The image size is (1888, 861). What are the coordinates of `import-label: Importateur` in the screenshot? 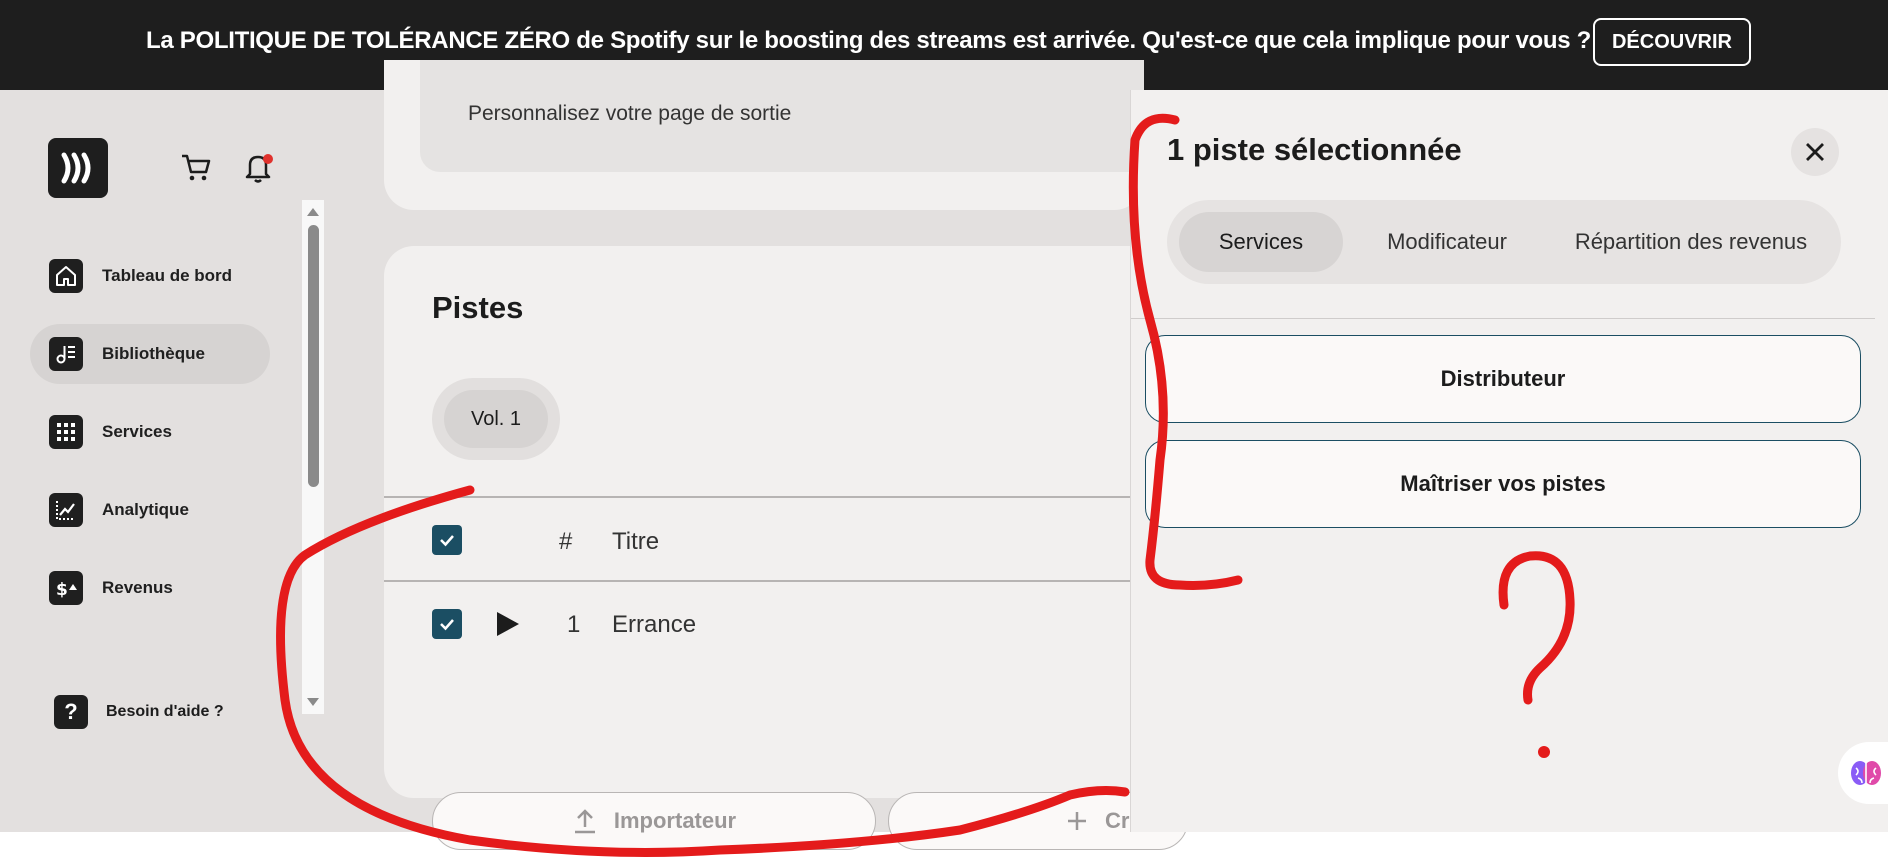 It's located at (675, 820).